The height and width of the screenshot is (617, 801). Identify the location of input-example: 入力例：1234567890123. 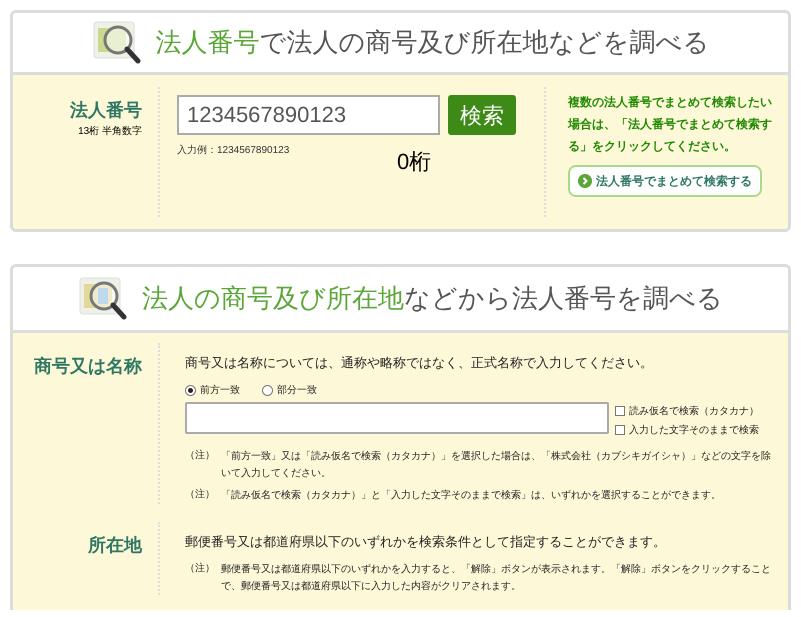
(233, 151).